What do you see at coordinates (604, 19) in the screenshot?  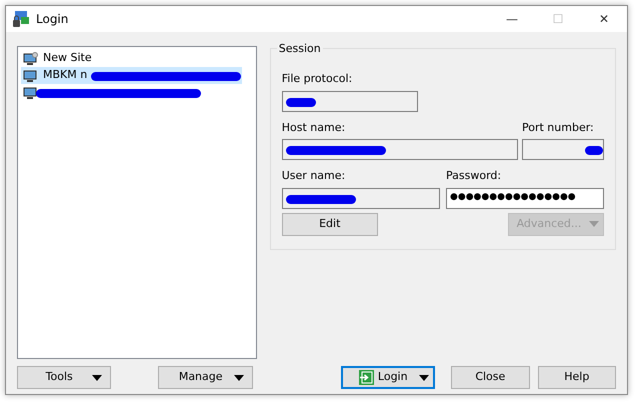 I see `close-button: ✕` at bounding box center [604, 19].